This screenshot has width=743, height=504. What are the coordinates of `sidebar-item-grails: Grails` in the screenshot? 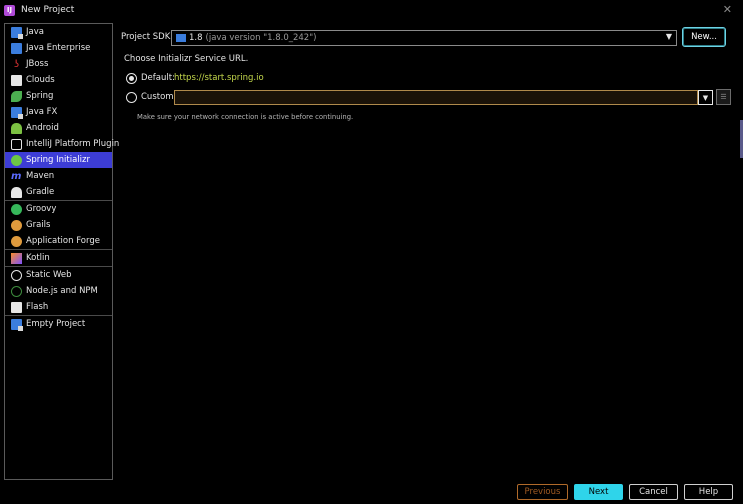 It's located at (58, 225).